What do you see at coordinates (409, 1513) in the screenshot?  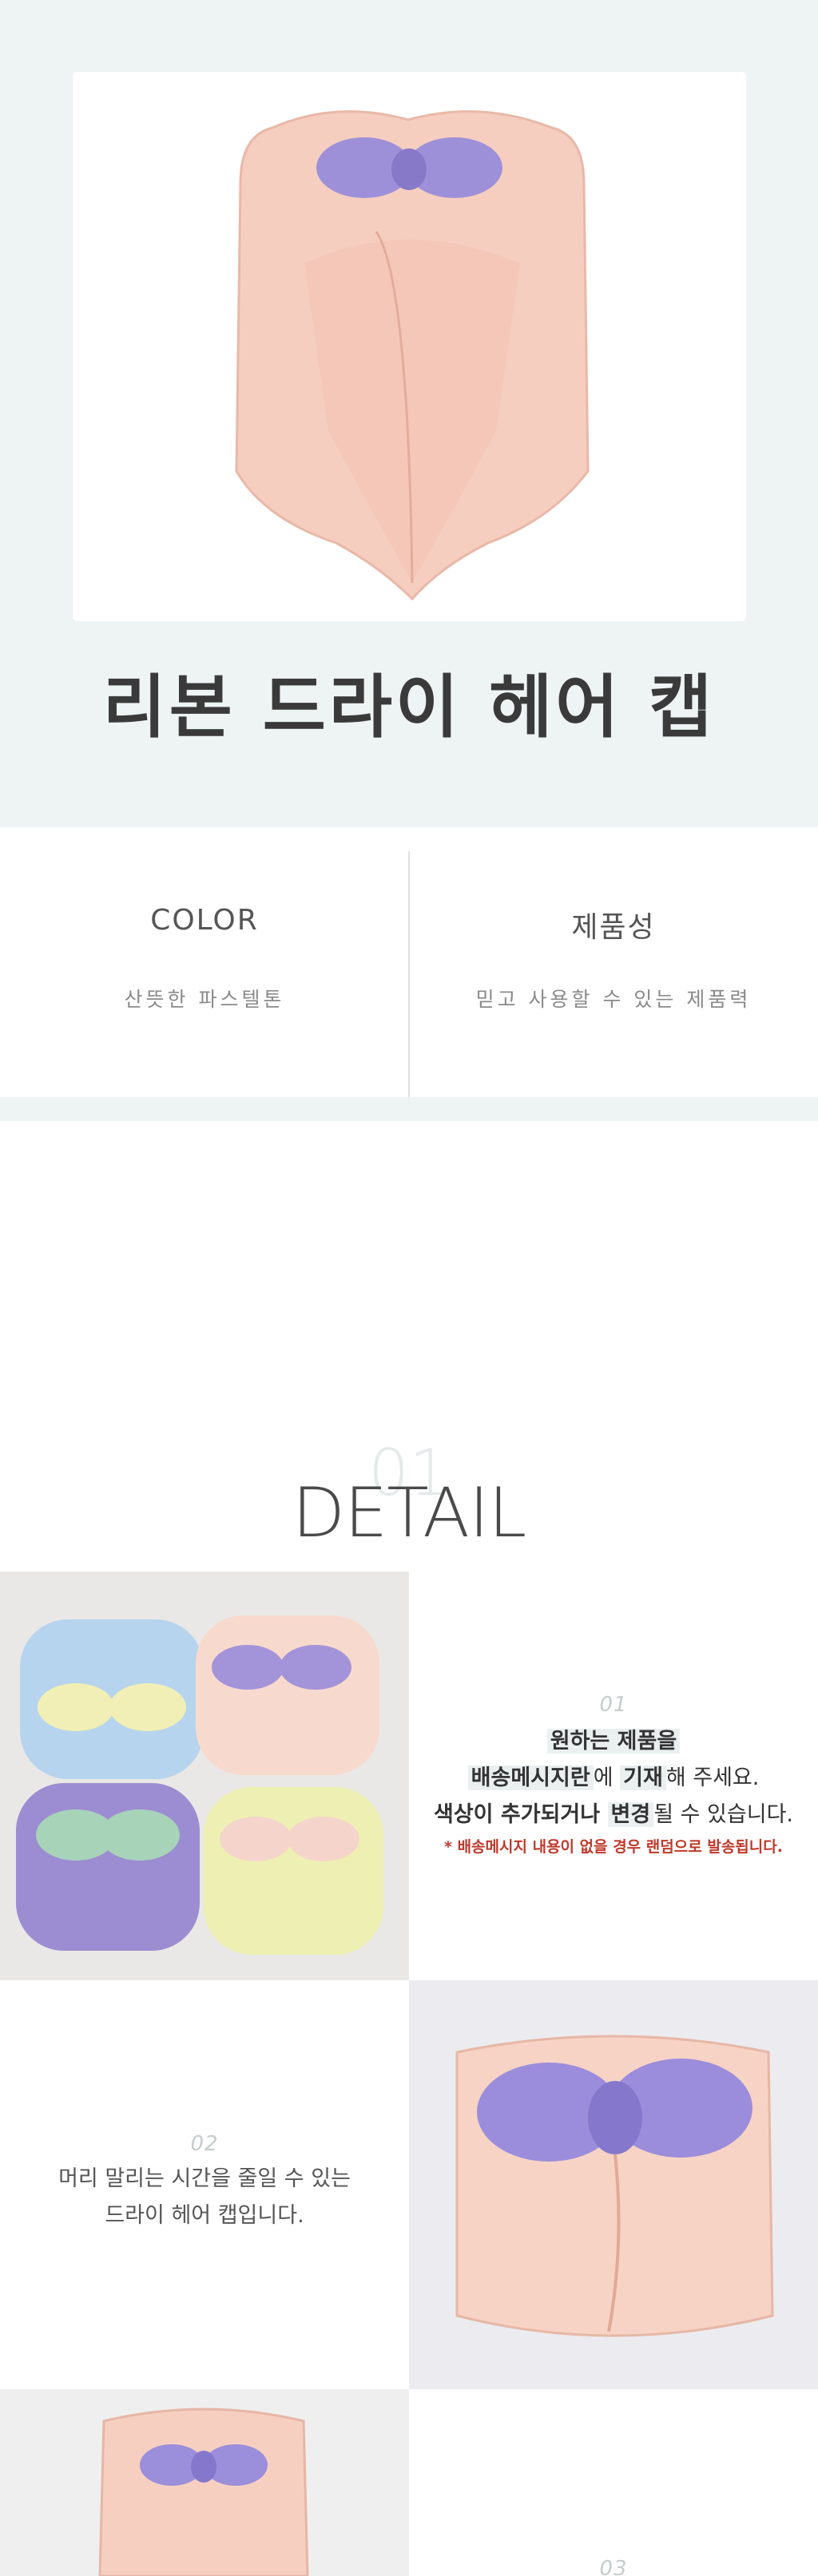 I see `detail-heading: DETAIL` at bounding box center [409, 1513].